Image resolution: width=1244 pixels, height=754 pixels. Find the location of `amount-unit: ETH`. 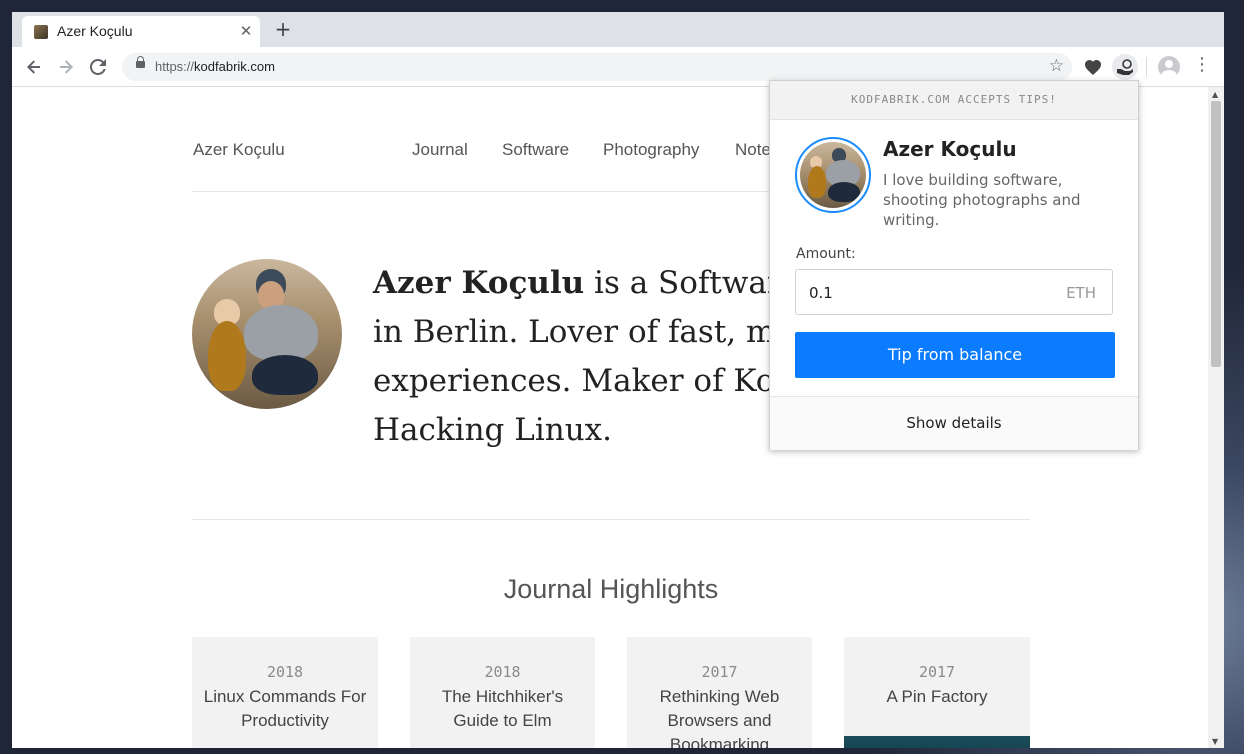

amount-unit: ETH is located at coordinates (1081, 293).